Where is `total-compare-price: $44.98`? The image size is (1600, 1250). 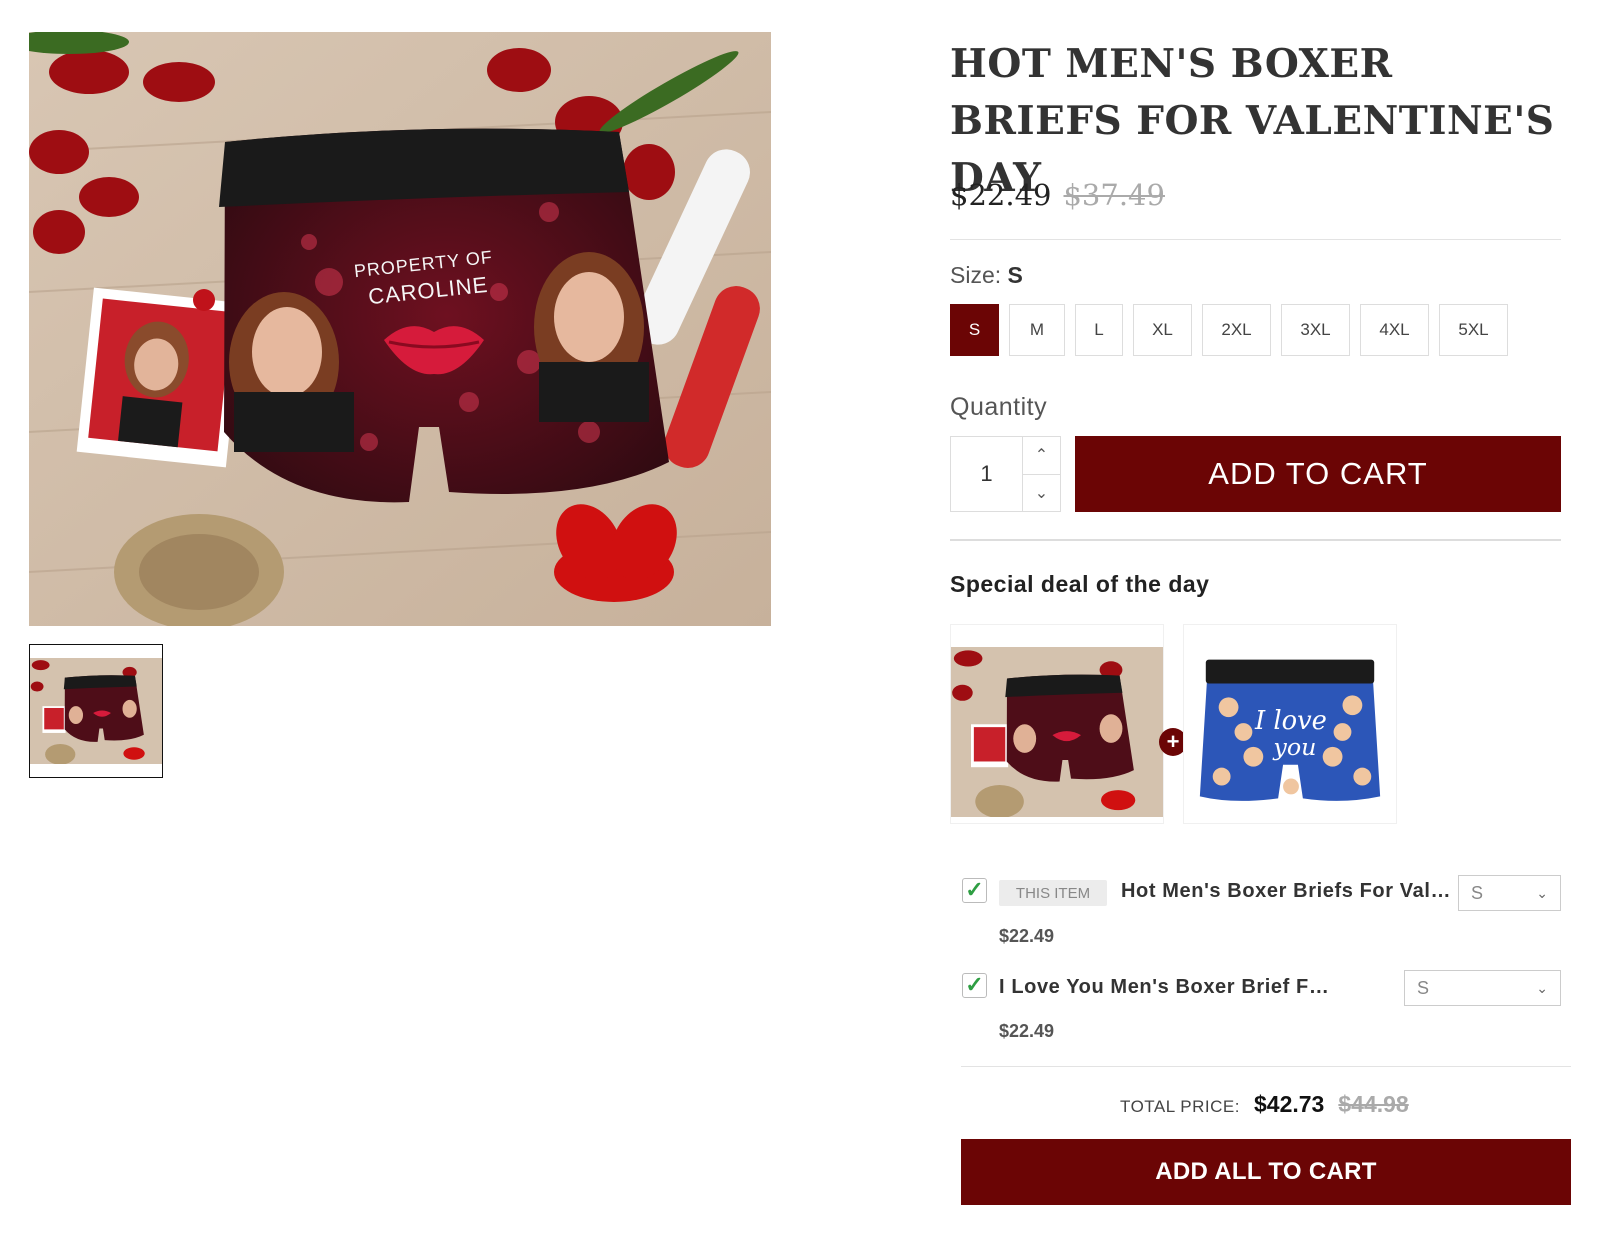
total-compare-price: $44.98 is located at coordinates (1373, 1104).